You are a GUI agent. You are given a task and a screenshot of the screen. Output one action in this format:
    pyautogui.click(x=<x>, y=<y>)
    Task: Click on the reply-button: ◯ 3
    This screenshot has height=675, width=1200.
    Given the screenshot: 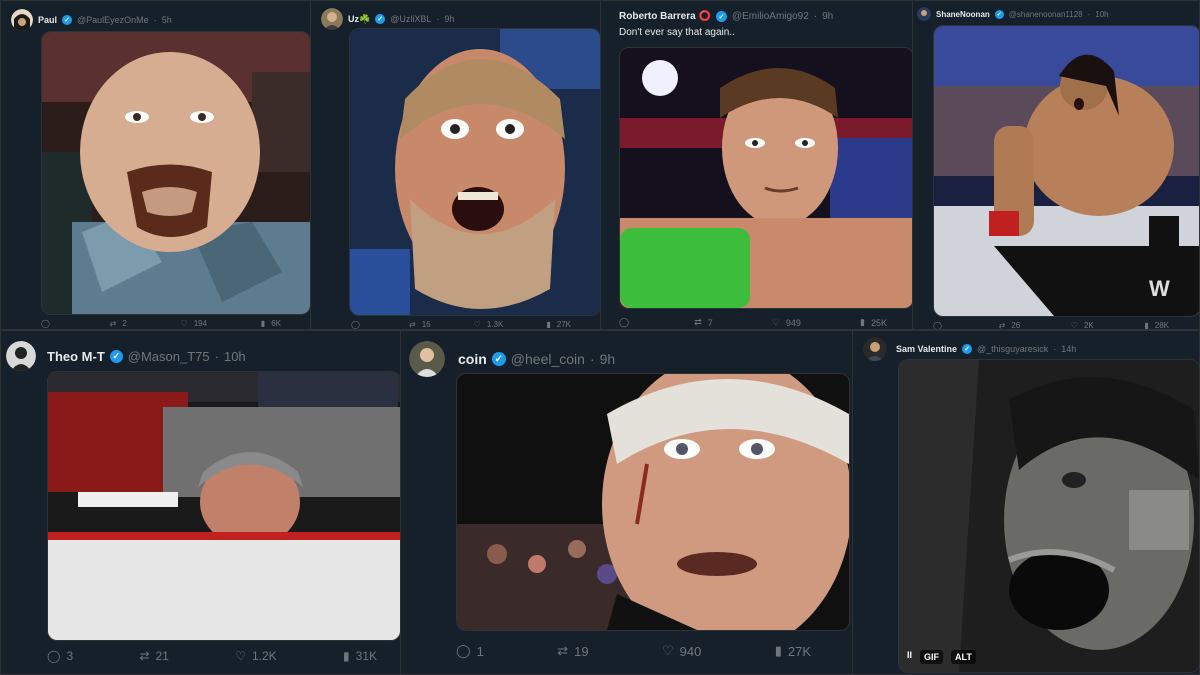 What is the action you would take?
    pyautogui.click(x=60, y=656)
    